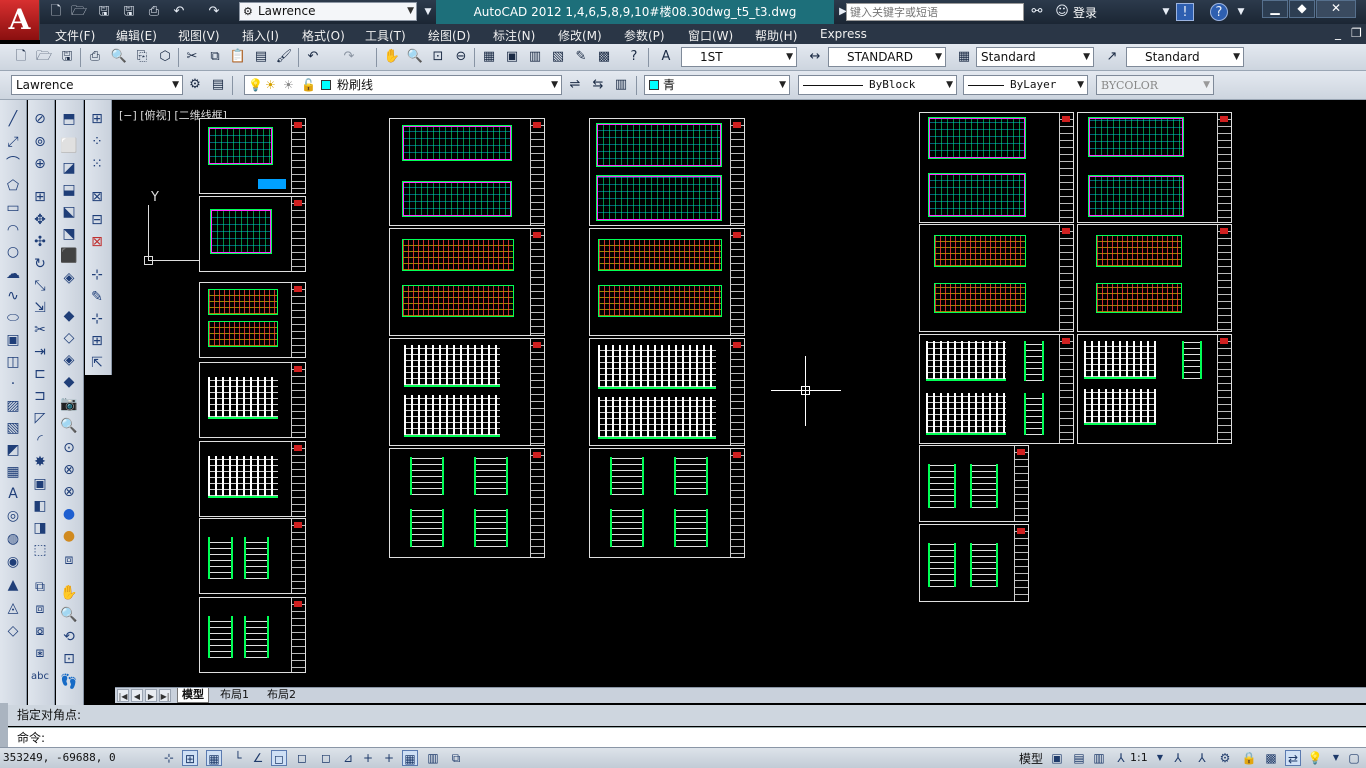 This screenshot has height=768, width=1366. Describe the element at coordinates (313, 57) in the screenshot. I see `undo-icon: ↶` at that location.